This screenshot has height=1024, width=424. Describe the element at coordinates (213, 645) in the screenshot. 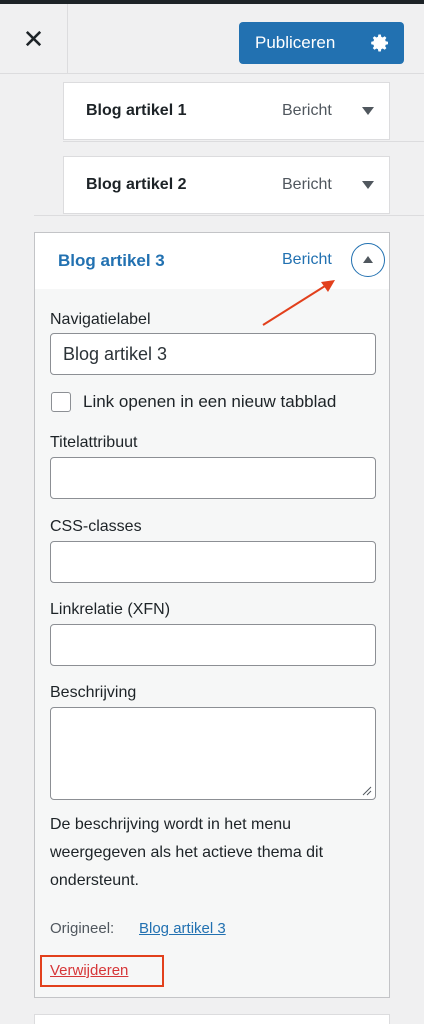

I see `link-relation-input` at that location.